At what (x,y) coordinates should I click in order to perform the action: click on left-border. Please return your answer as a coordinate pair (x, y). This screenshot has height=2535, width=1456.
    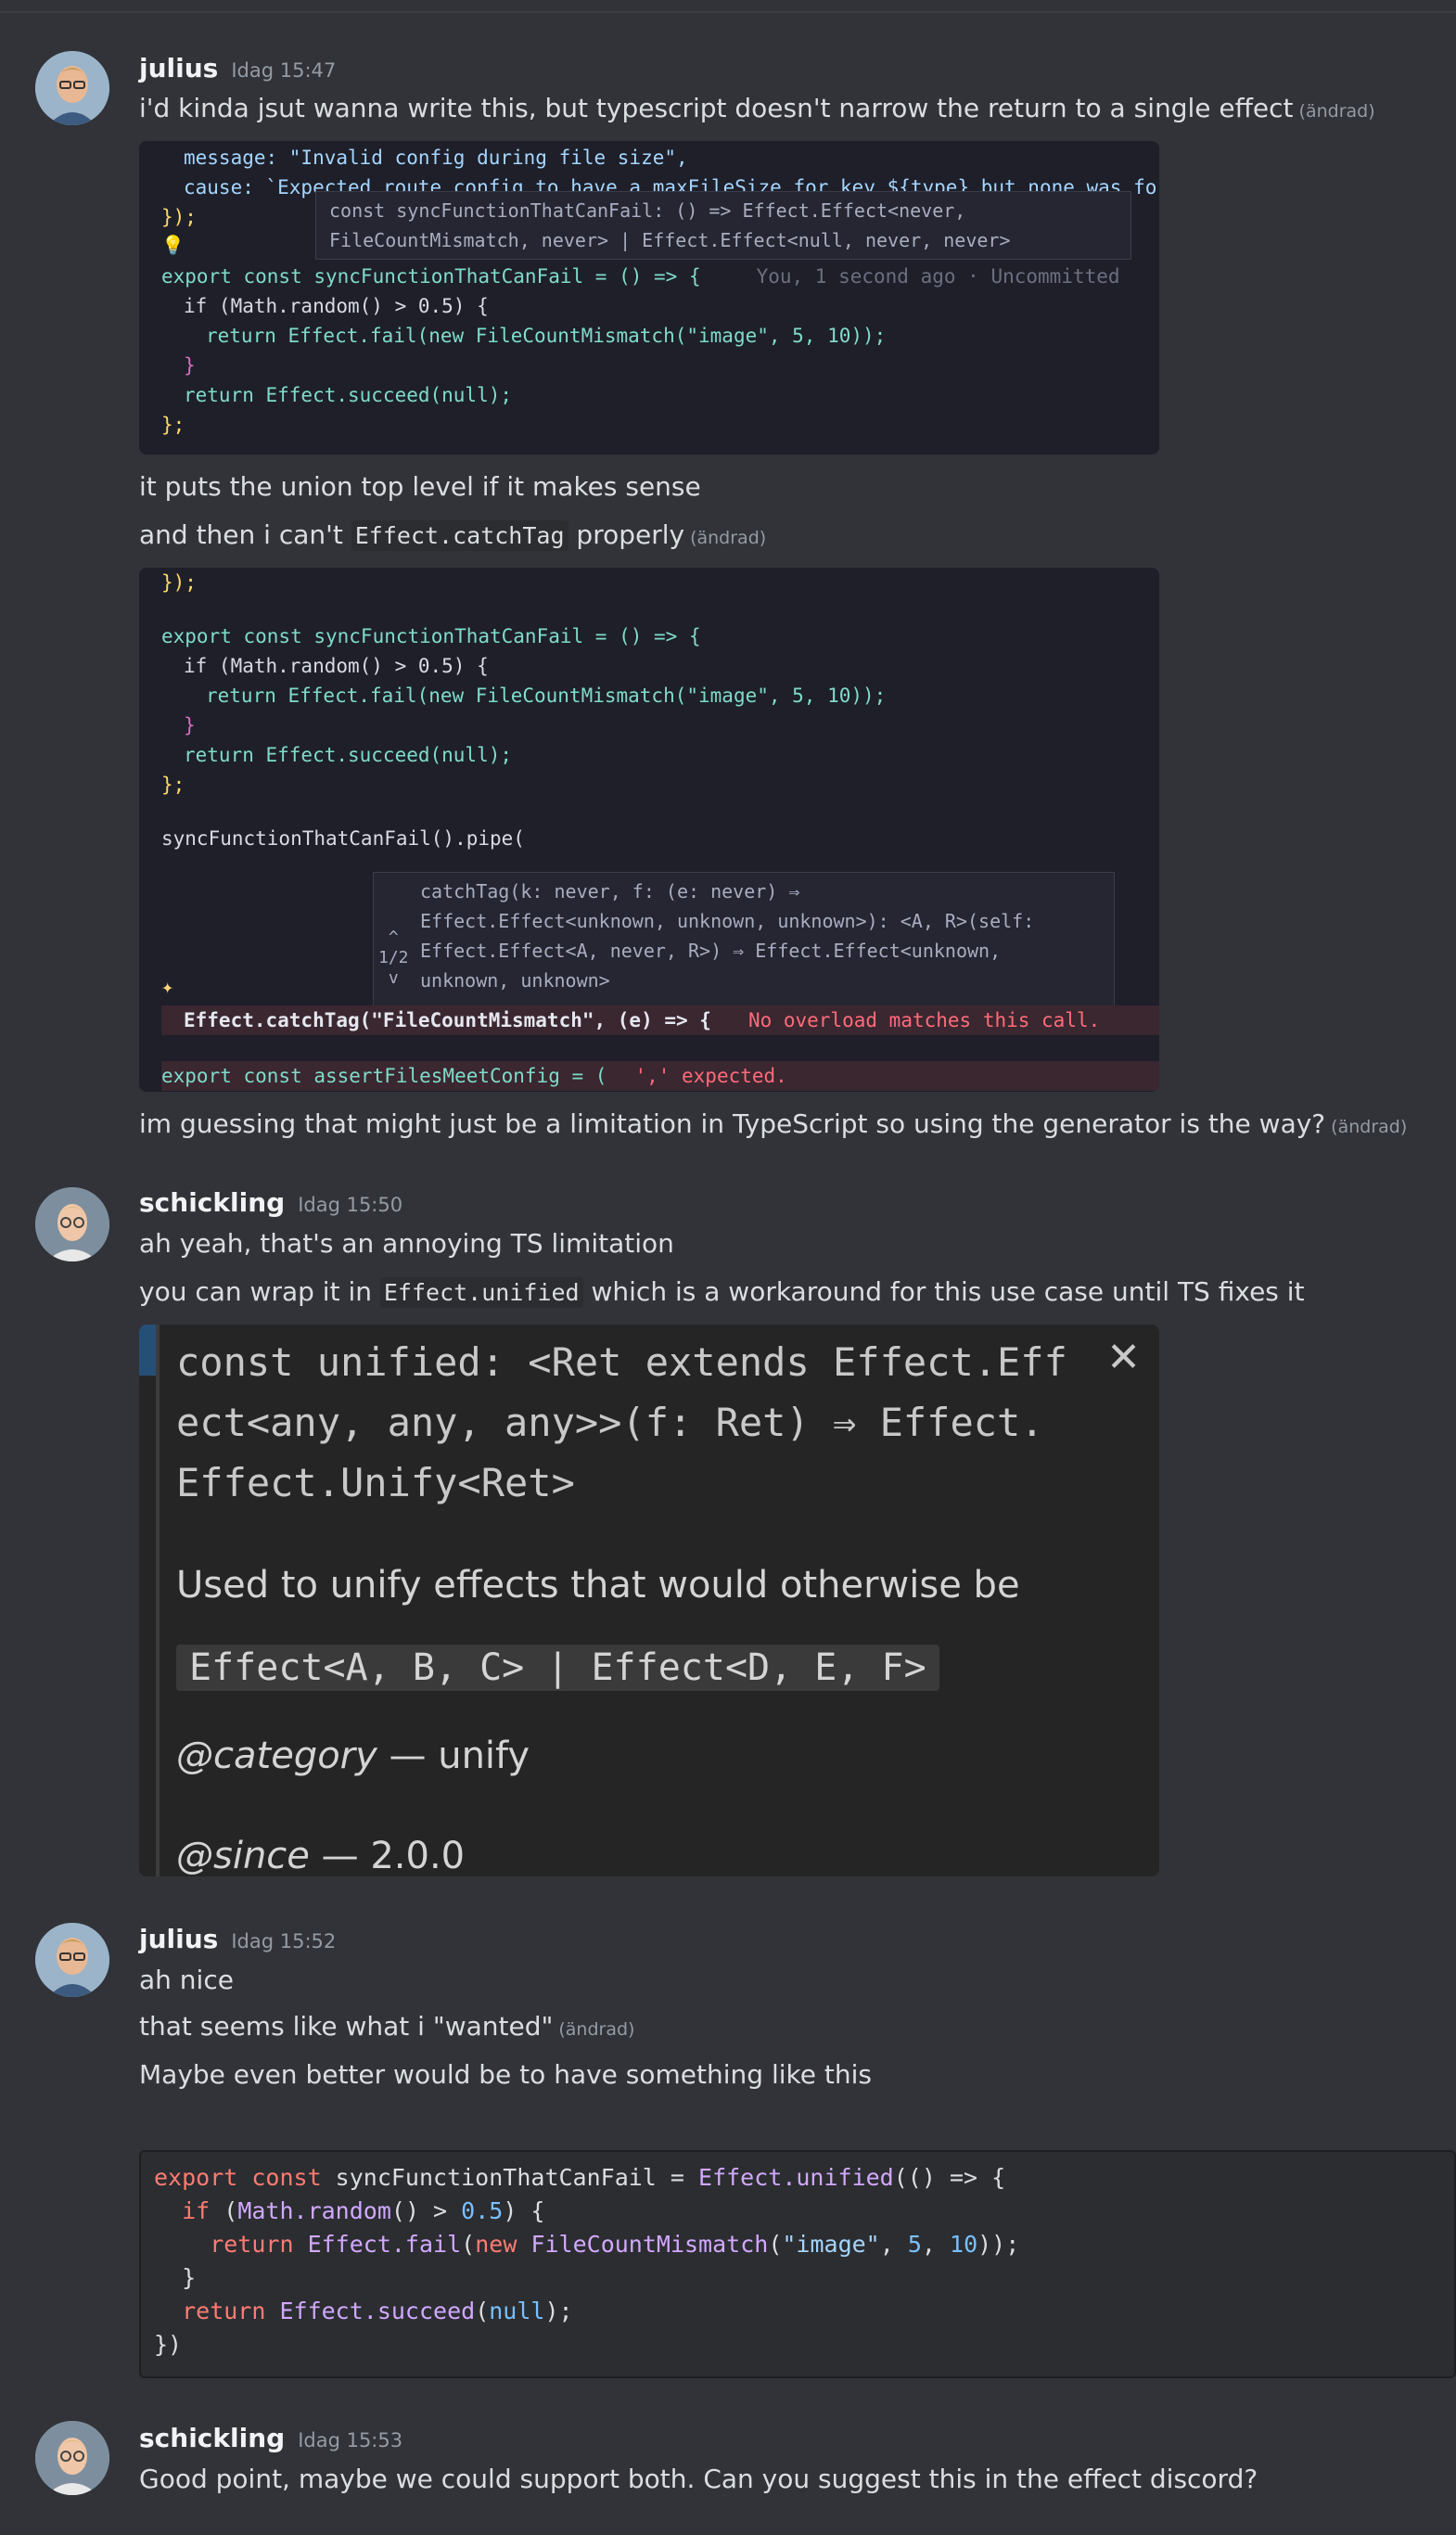
    Looking at the image, I should click on (158, 1600).